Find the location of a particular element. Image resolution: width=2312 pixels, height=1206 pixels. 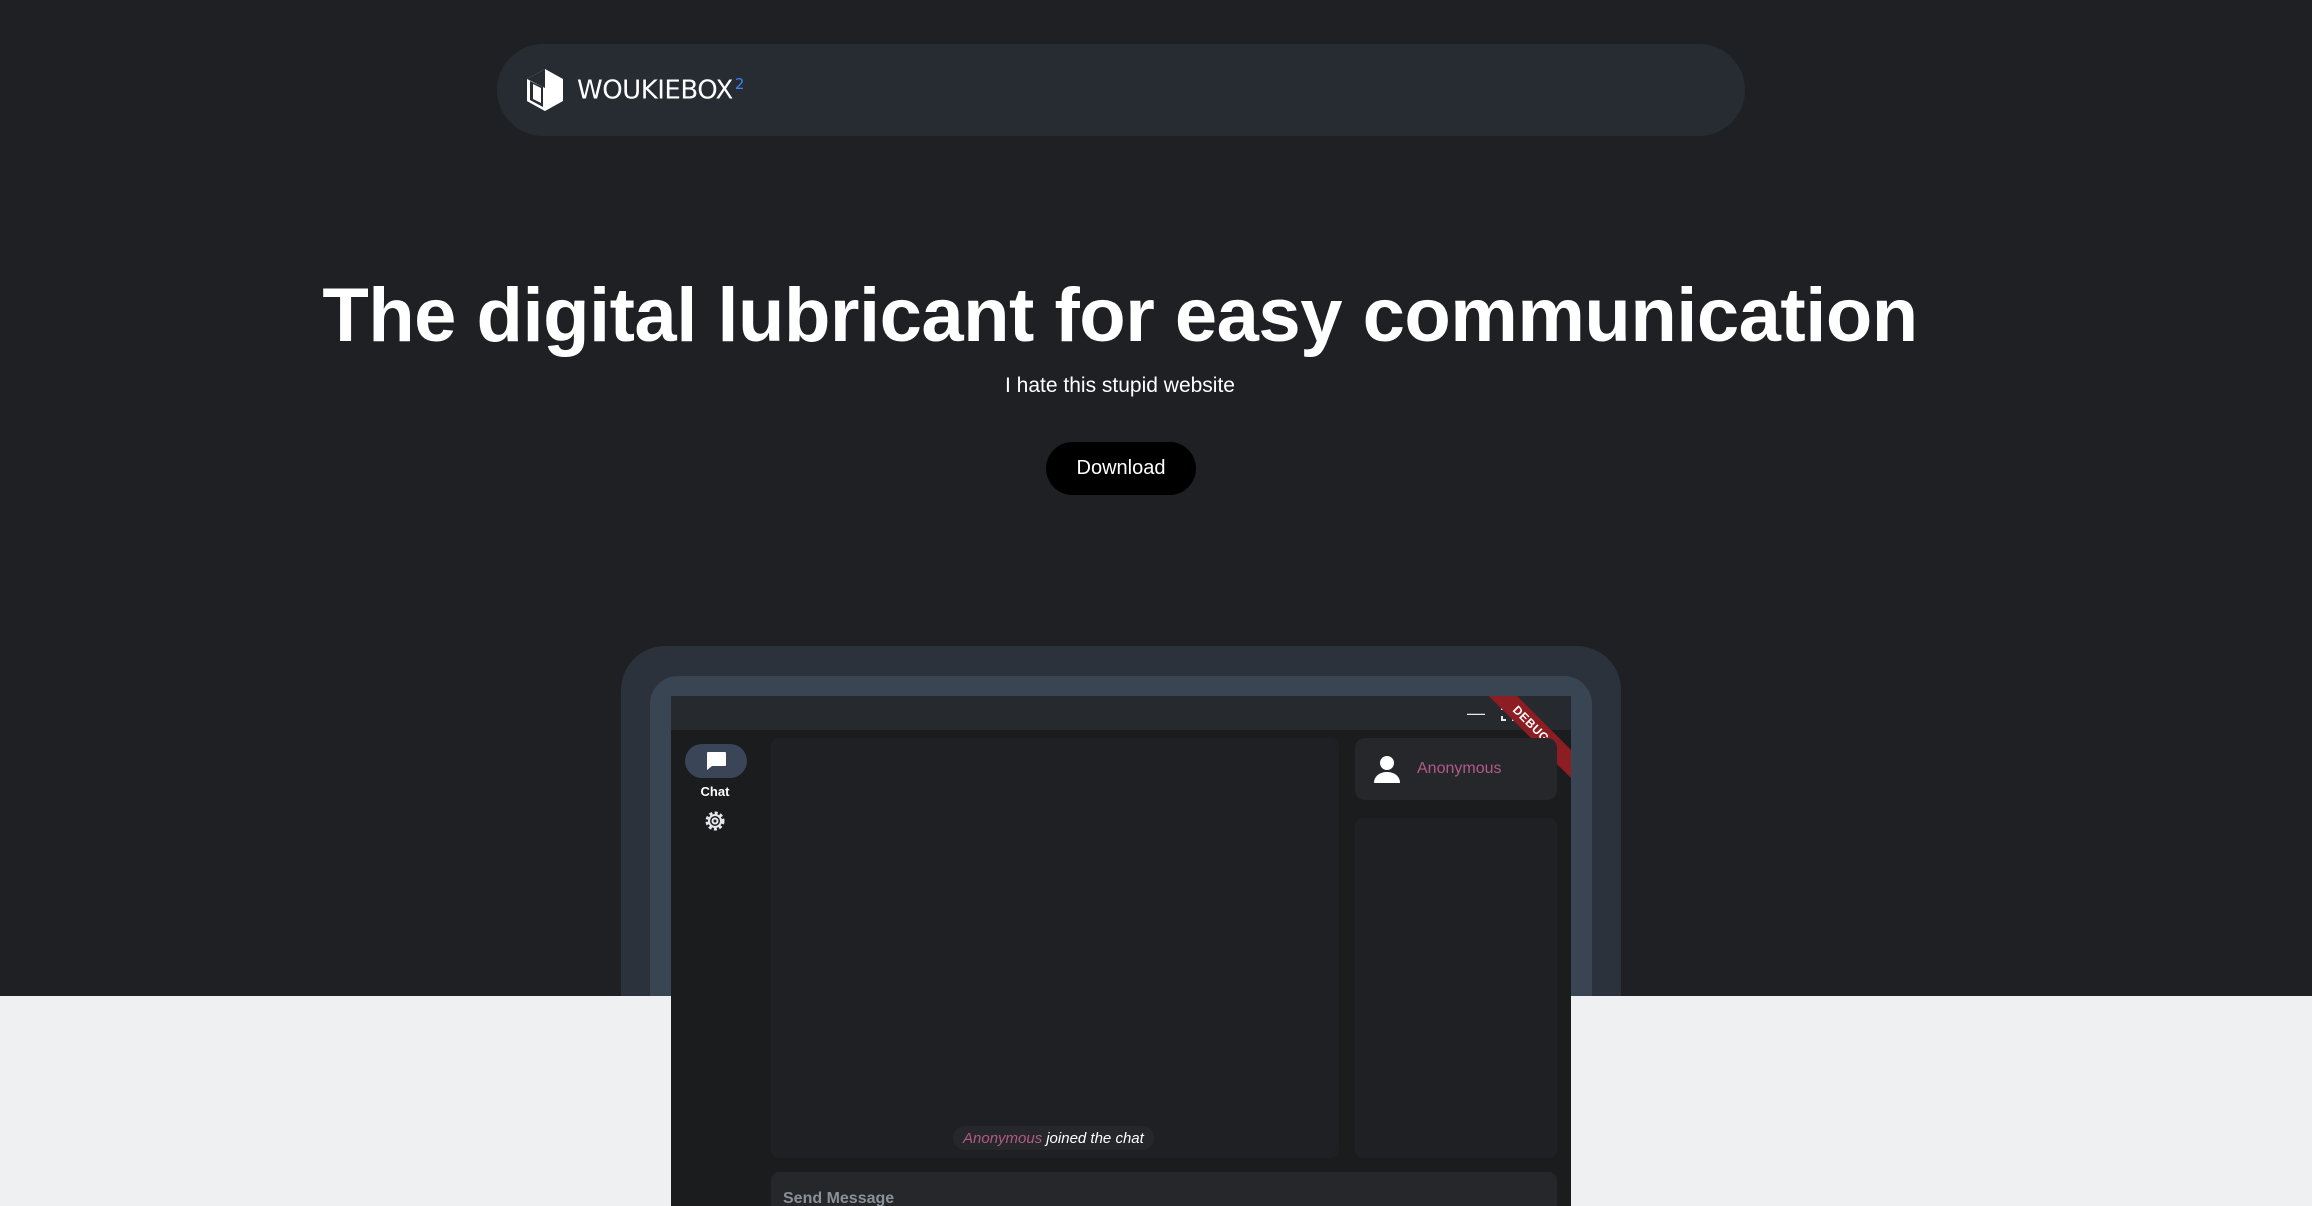

current-user-name: Anonymous is located at coordinates (1459, 768).